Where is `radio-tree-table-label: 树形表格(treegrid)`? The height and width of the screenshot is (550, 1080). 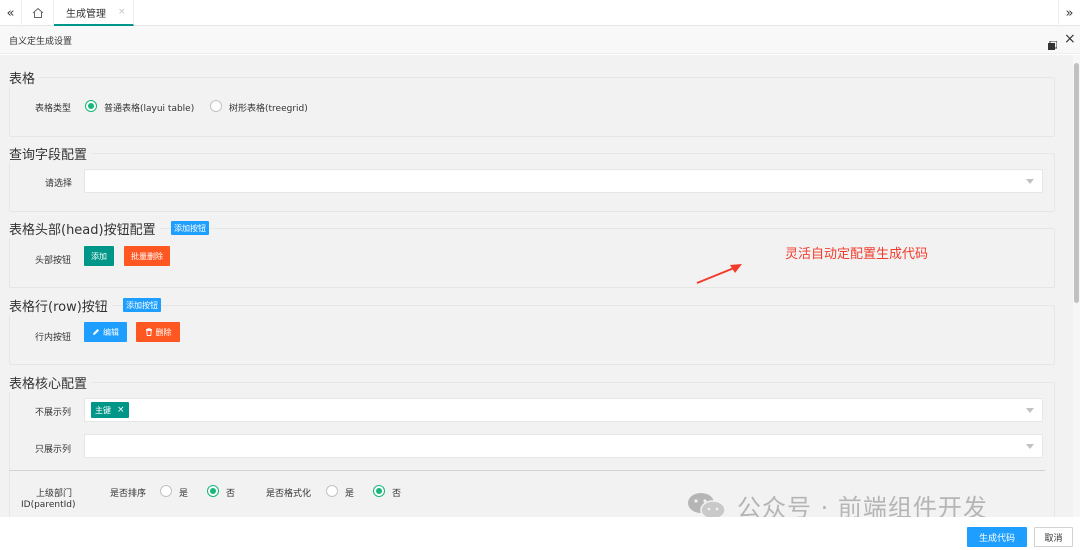 radio-tree-table-label: 树形表格(treegrid) is located at coordinates (268, 109).